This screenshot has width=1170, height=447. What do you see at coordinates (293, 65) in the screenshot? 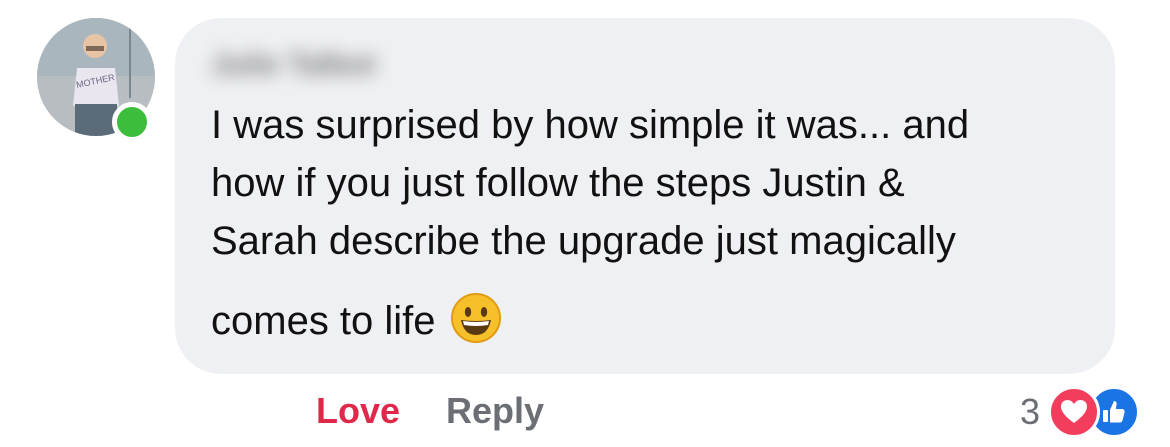
I see `comment-author: Julie Talbot` at bounding box center [293, 65].